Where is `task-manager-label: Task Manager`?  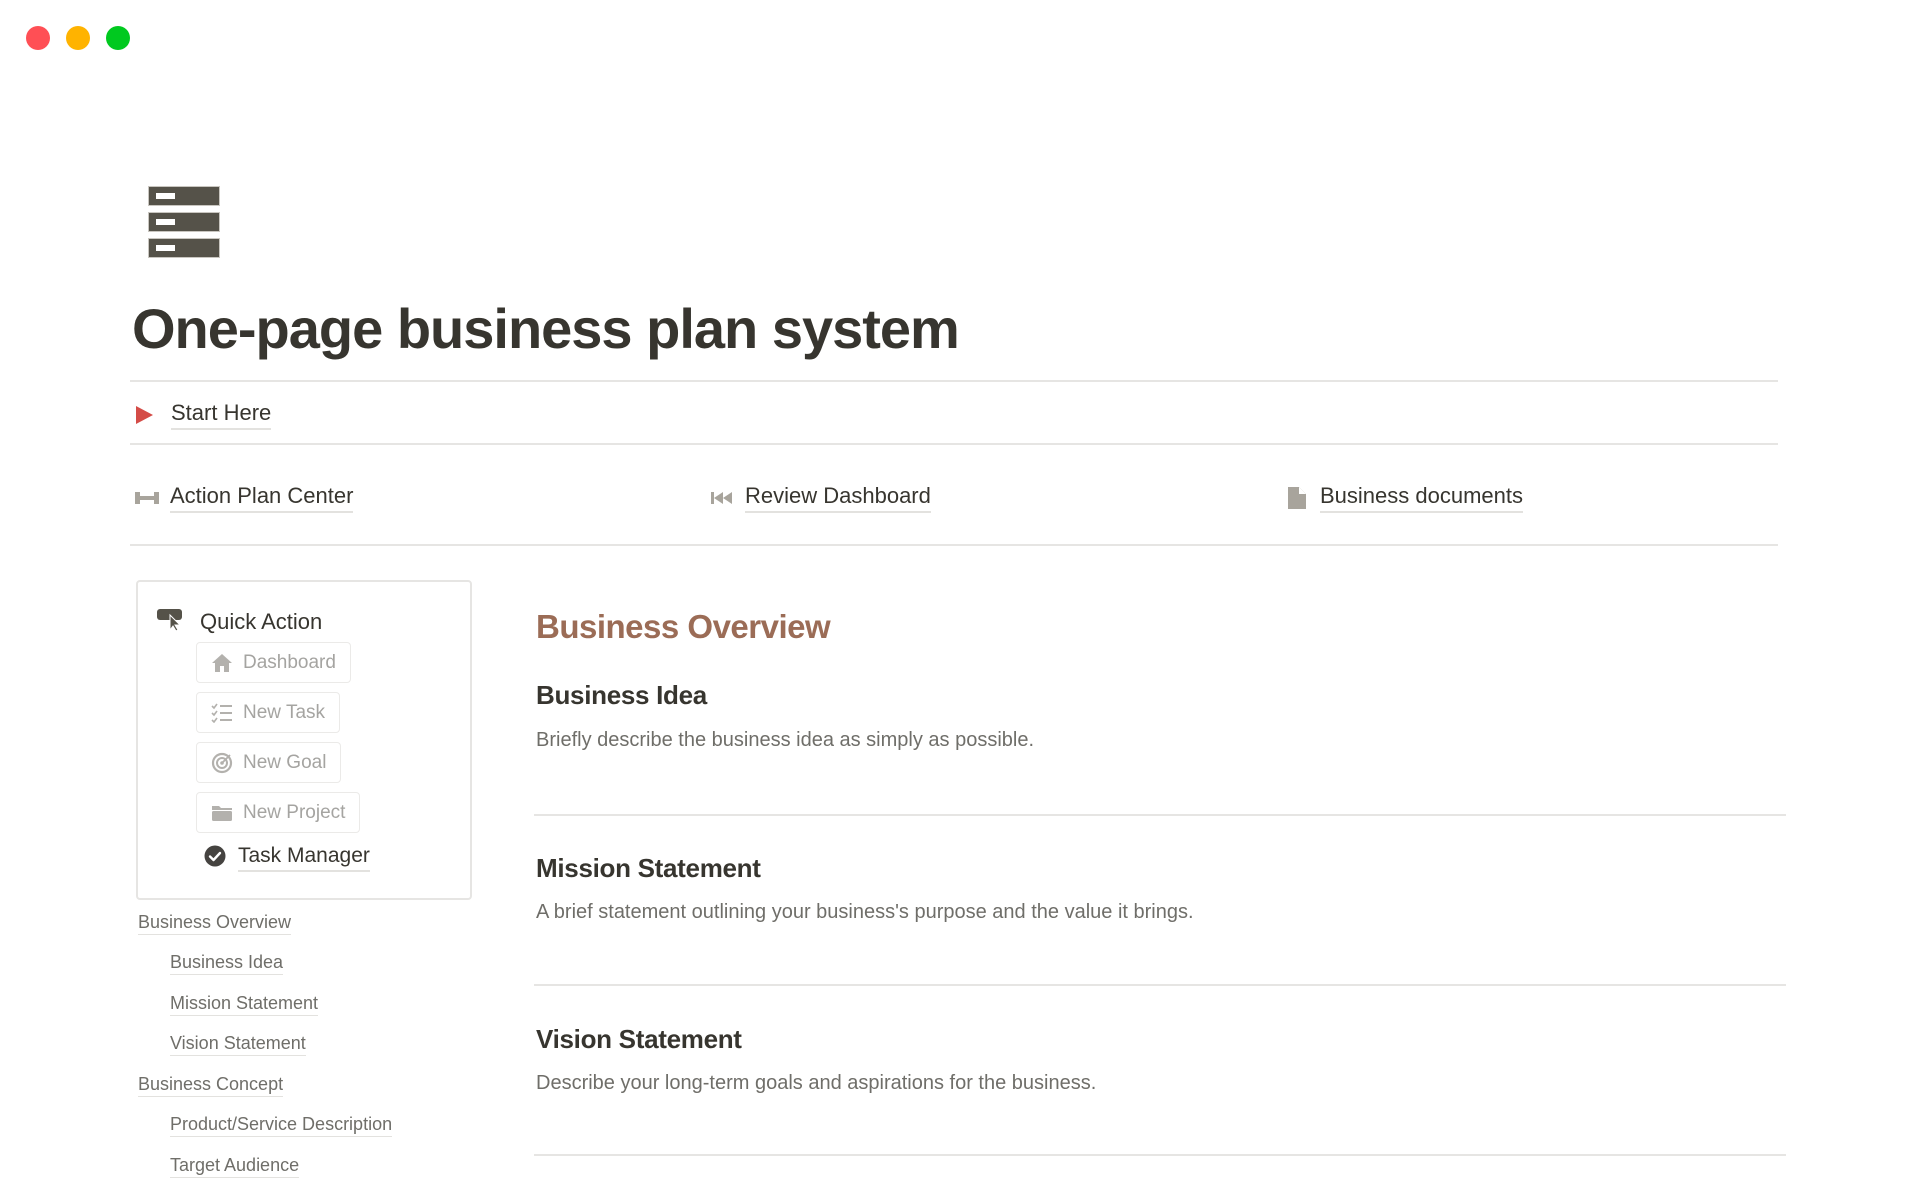 task-manager-label: Task Manager is located at coordinates (304, 858).